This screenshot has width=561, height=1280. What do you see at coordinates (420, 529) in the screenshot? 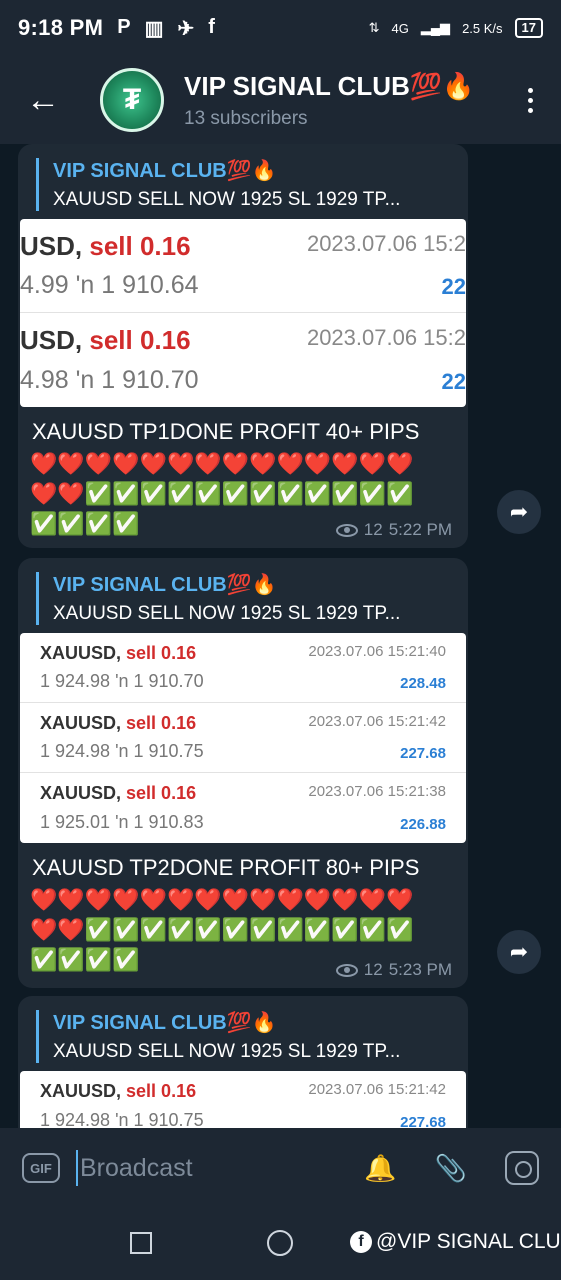
I see `message-time: 5:22 PM` at bounding box center [420, 529].